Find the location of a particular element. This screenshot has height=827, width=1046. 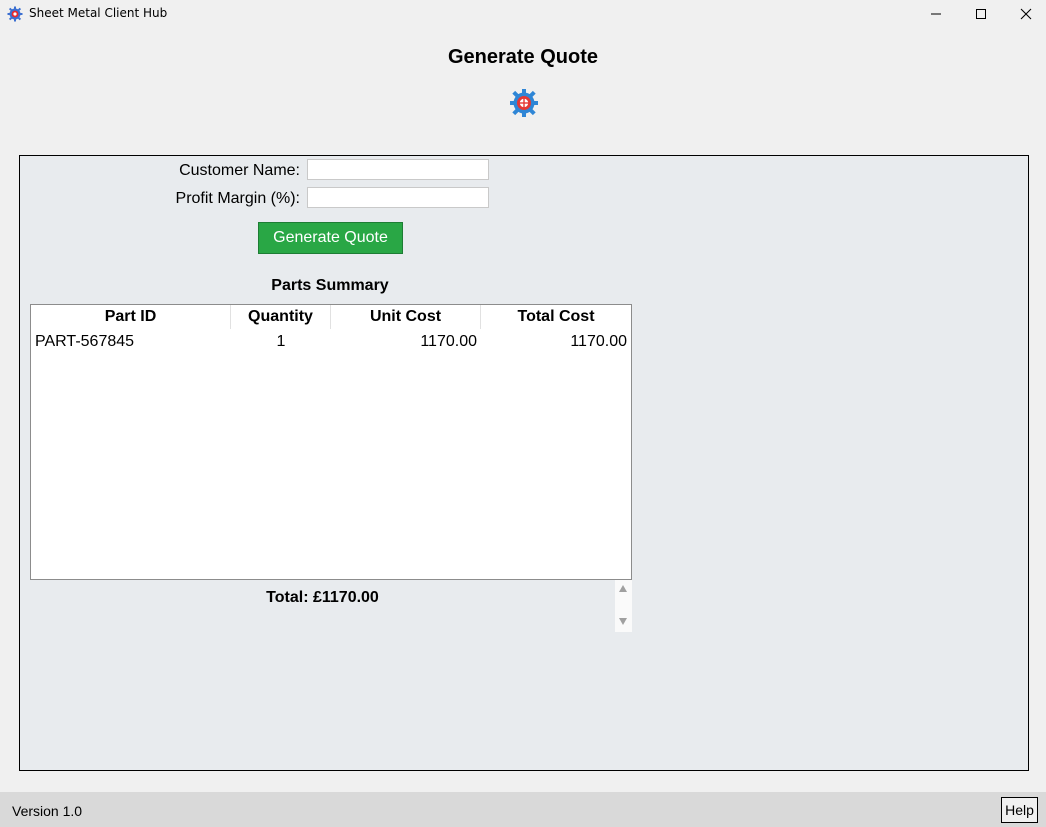

scroll-up-icon is located at coordinates (623, 588).